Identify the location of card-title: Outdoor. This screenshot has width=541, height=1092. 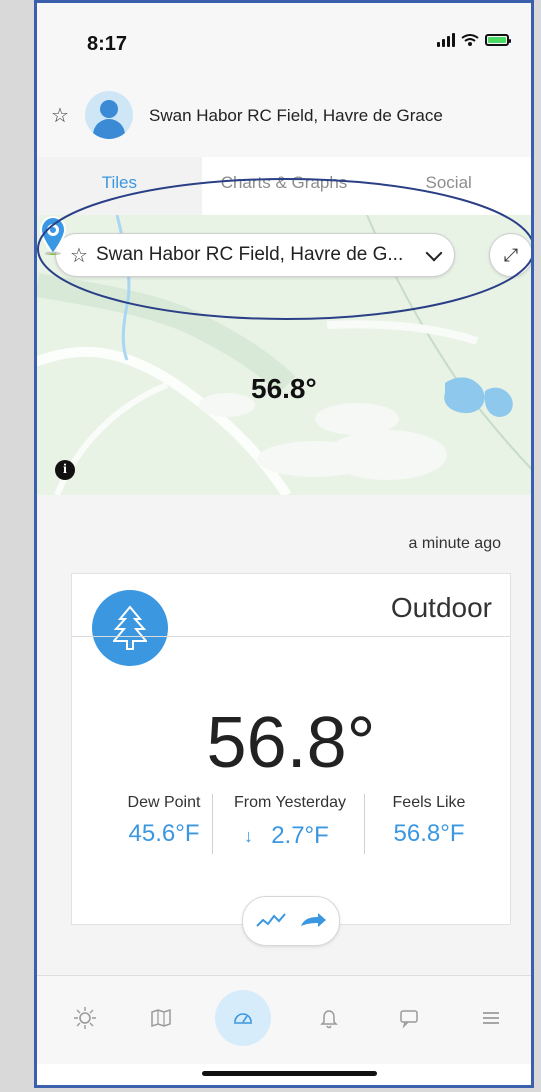
(441, 607).